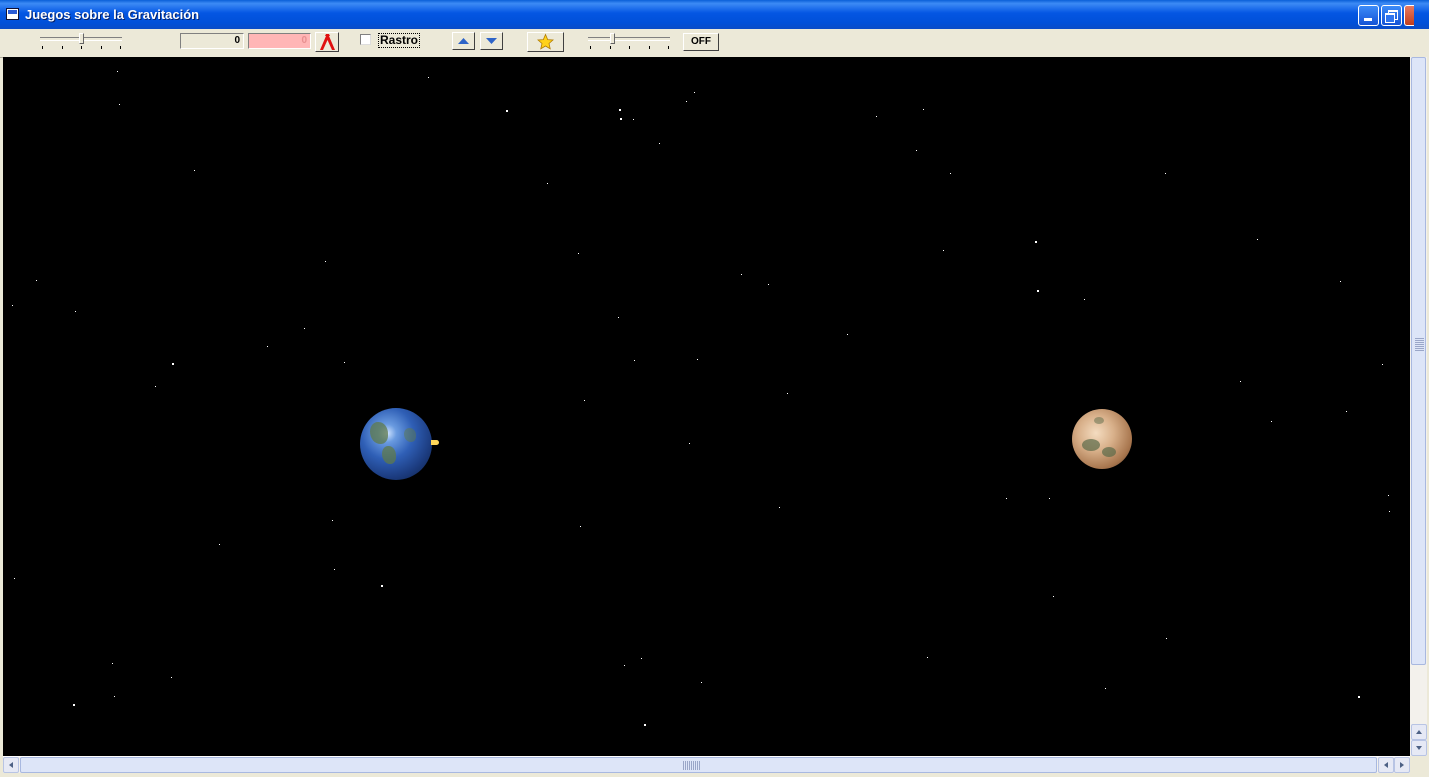 Image resolution: width=1429 pixels, height=777 pixels. I want to click on horizontal-scrollbar, so click(706, 764).